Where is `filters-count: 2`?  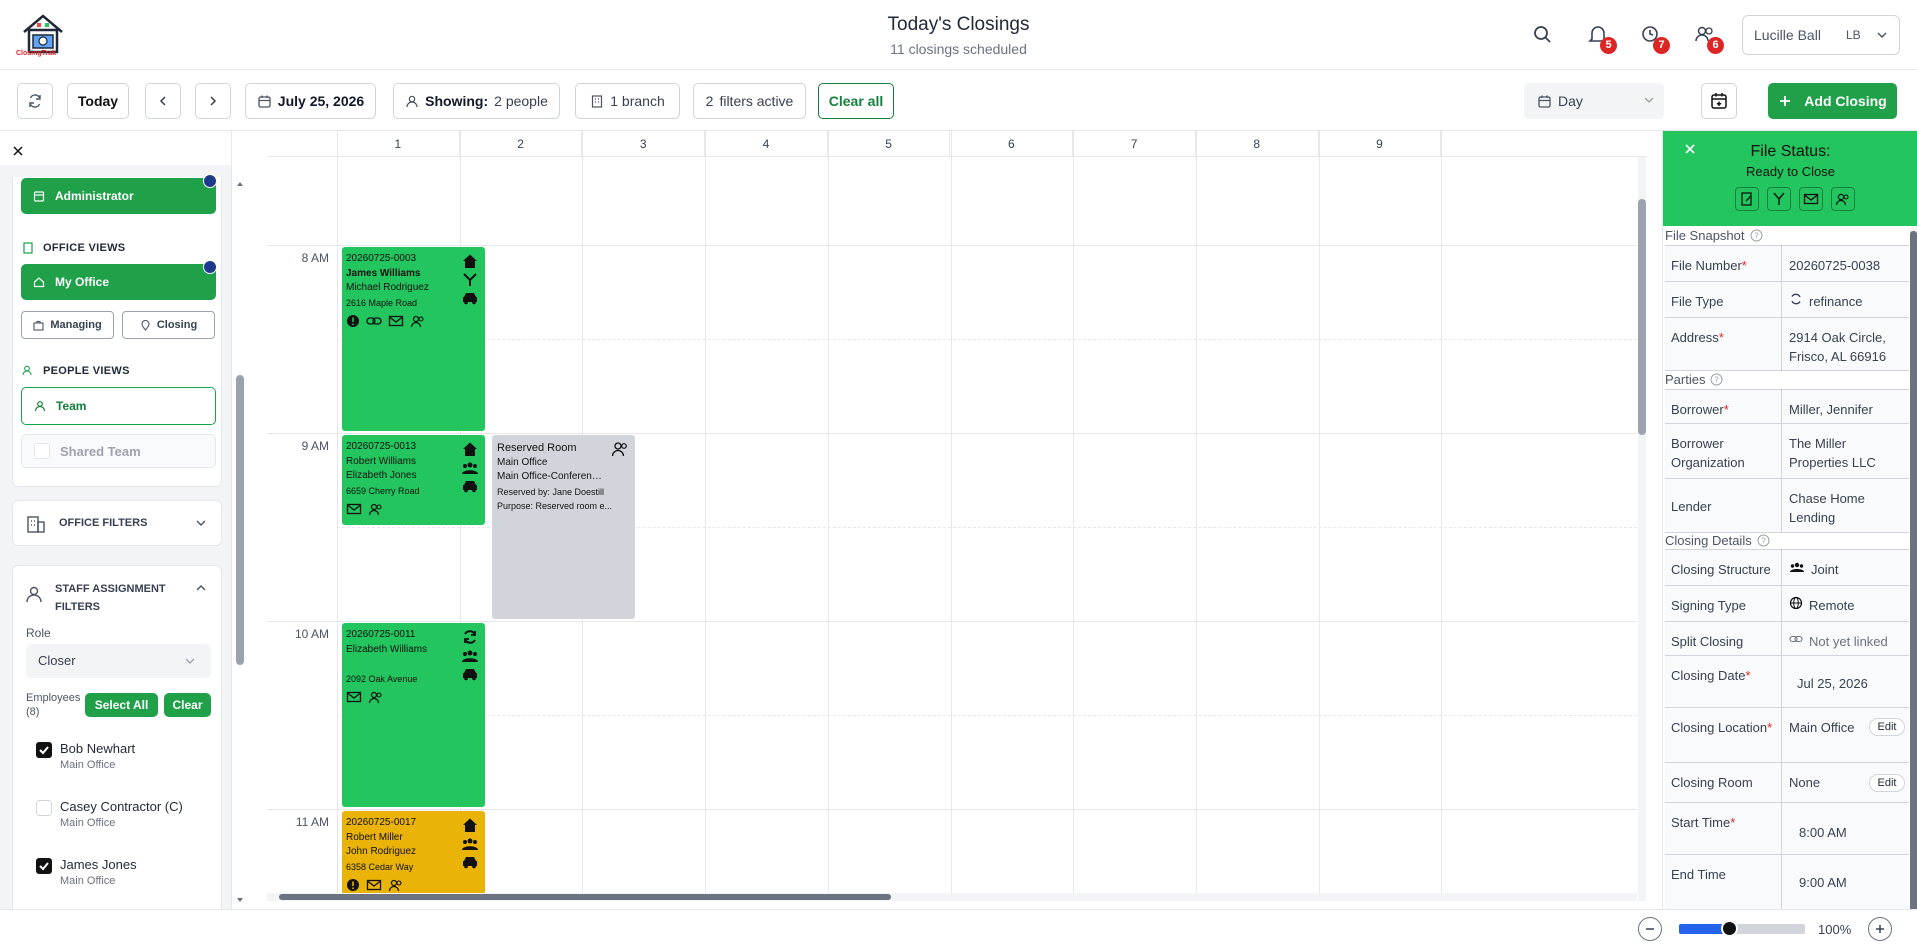
filters-count: 2 is located at coordinates (709, 101).